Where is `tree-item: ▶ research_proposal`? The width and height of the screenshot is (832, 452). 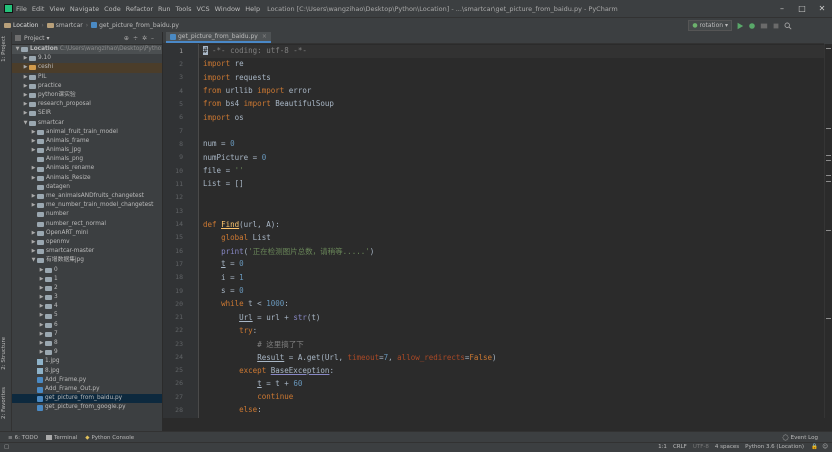 tree-item: ▶ research_proposal is located at coordinates (87, 104).